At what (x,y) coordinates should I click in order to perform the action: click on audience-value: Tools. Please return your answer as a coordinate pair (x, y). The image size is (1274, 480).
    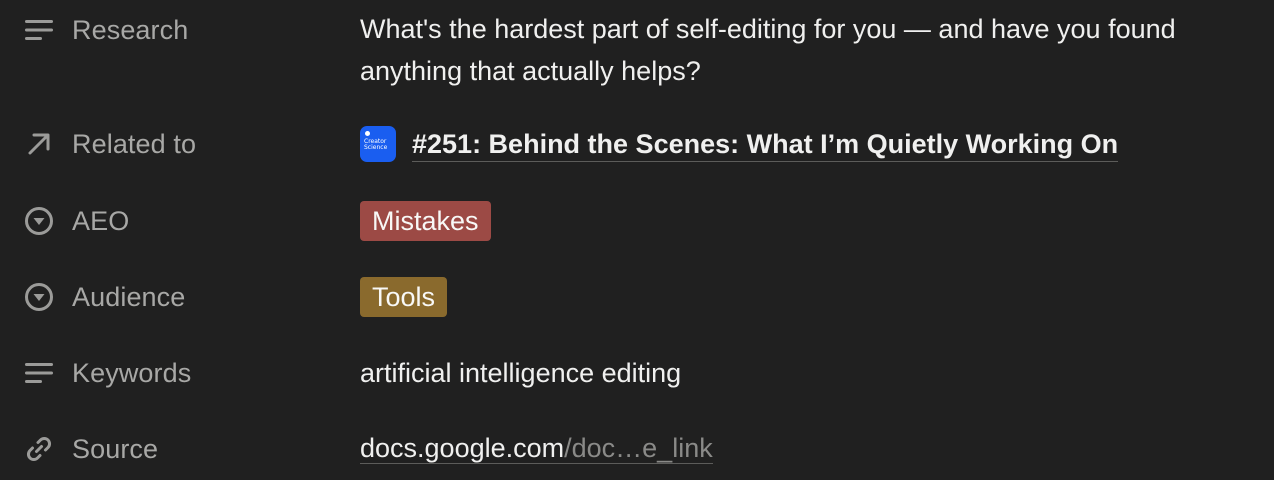
    Looking at the image, I should click on (404, 297).